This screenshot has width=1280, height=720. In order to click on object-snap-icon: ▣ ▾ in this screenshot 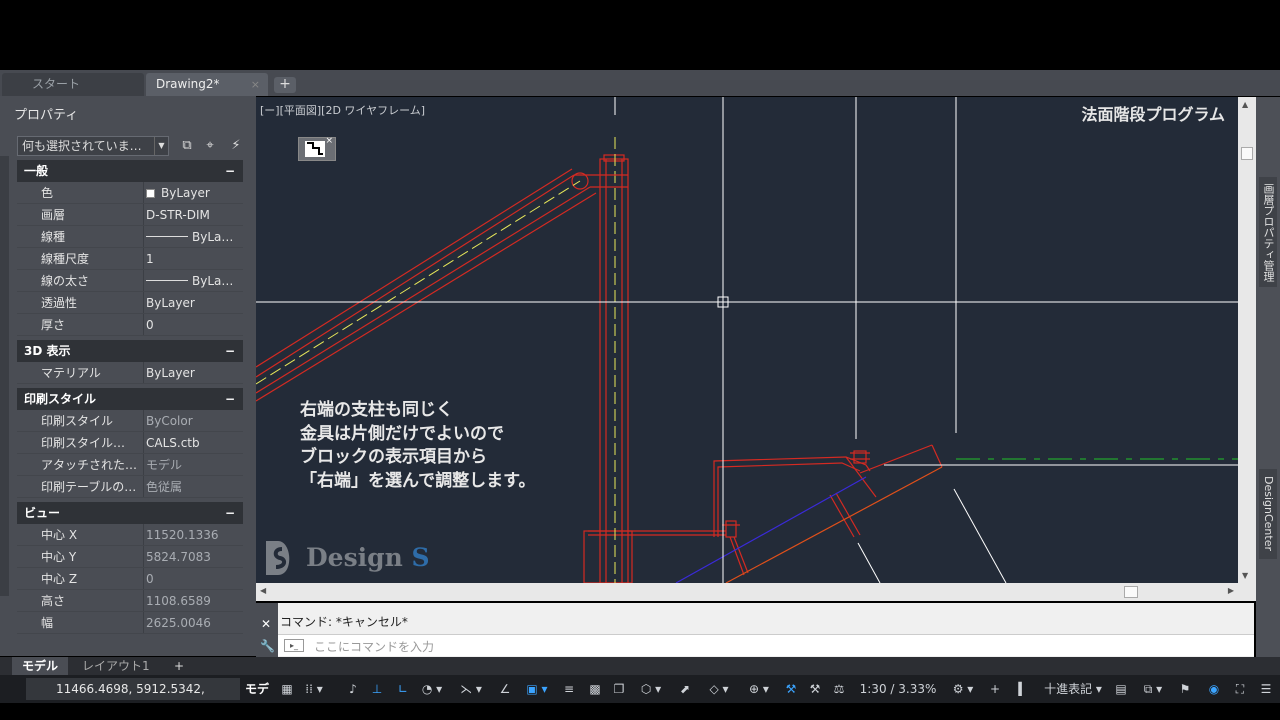, I will do `click(537, 689)`.